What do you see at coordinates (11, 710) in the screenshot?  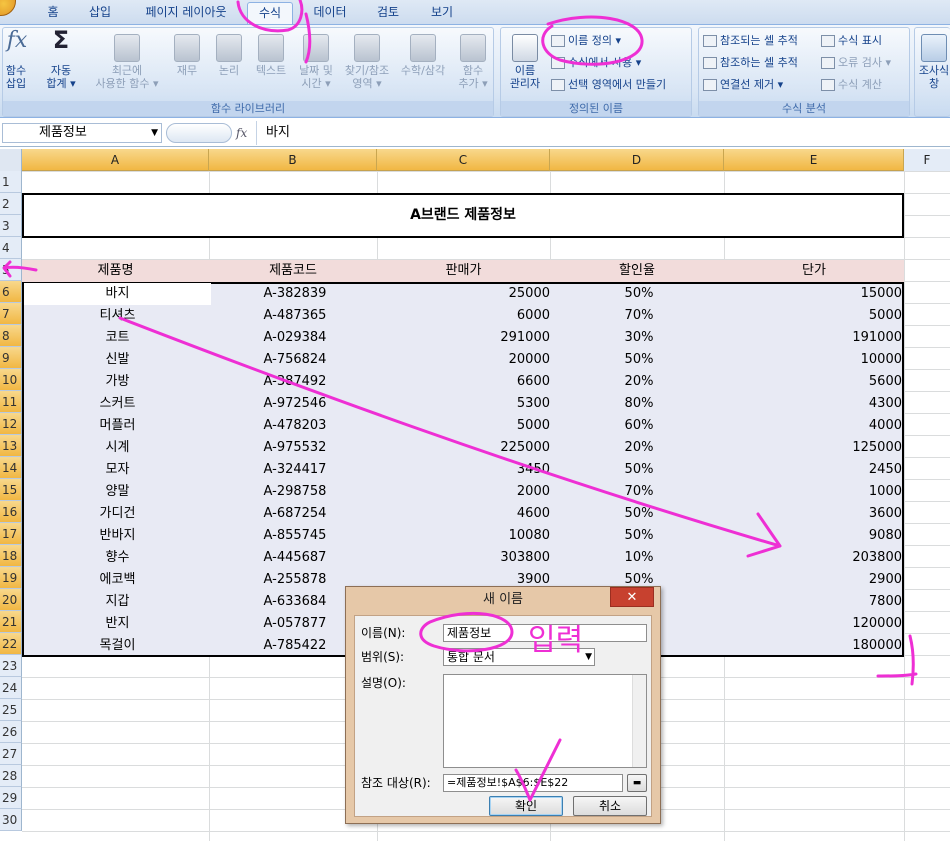 I see `row-header: 25` at bounding box center [11, 710].